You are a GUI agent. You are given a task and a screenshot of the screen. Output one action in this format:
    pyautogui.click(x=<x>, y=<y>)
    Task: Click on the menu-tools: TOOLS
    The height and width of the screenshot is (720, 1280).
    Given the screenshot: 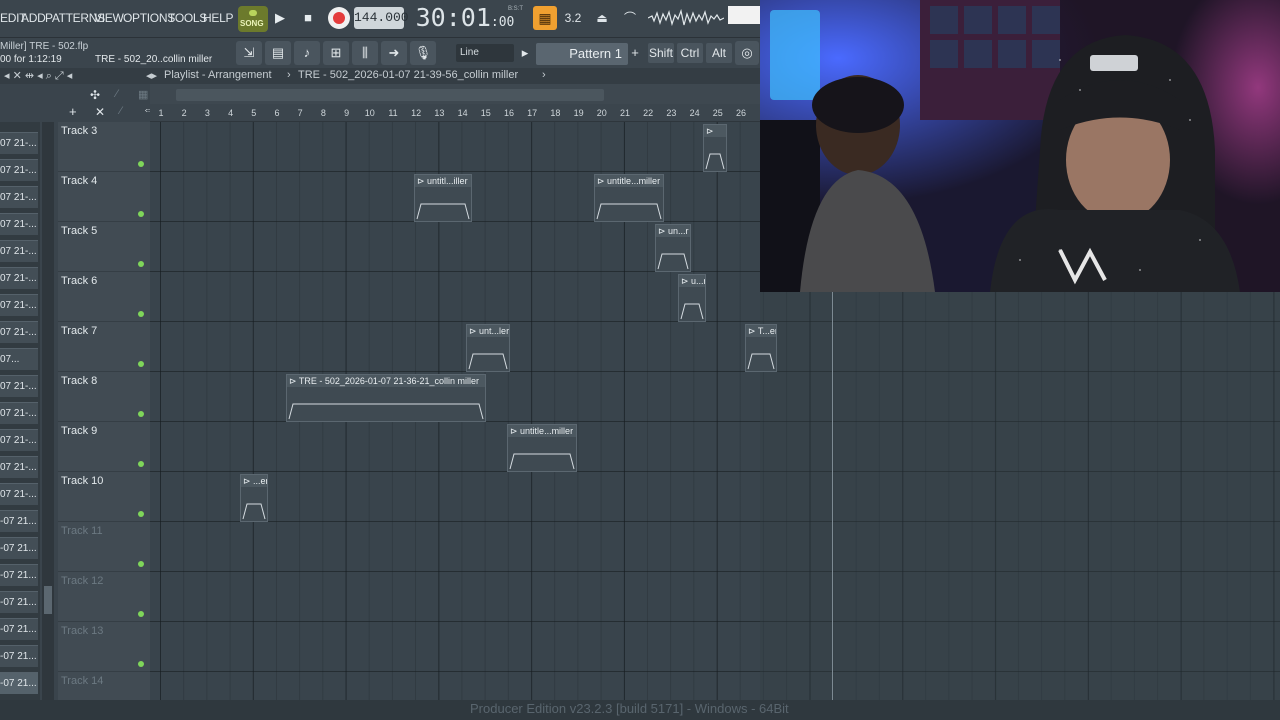 What is the action you would take?
    pyautogui.click(x=187, y=19)
    